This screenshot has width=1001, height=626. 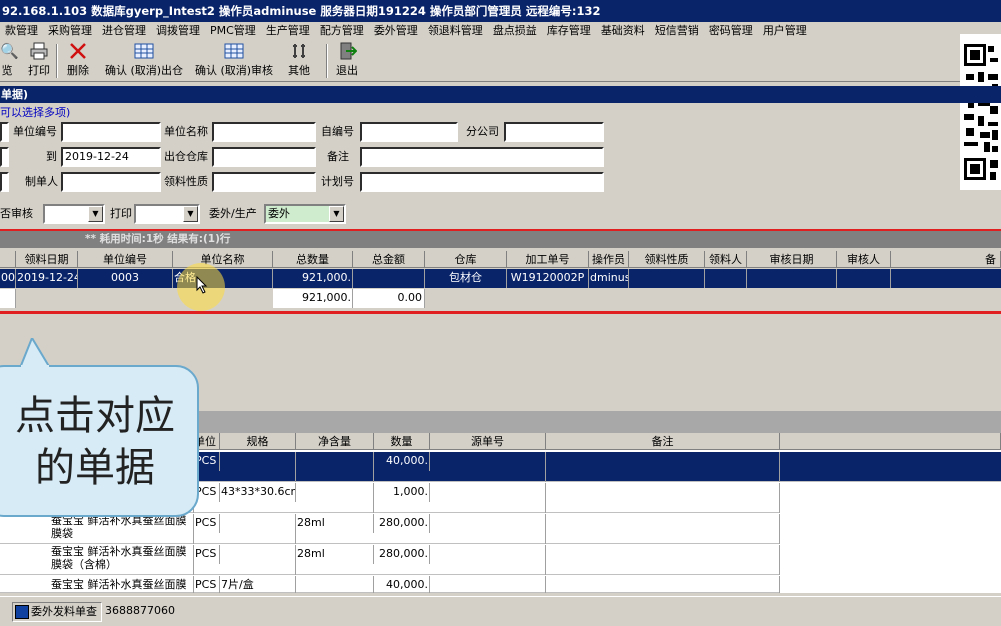 I want to click on menu-item-password: 密码管理, so click(x=731, y=30).